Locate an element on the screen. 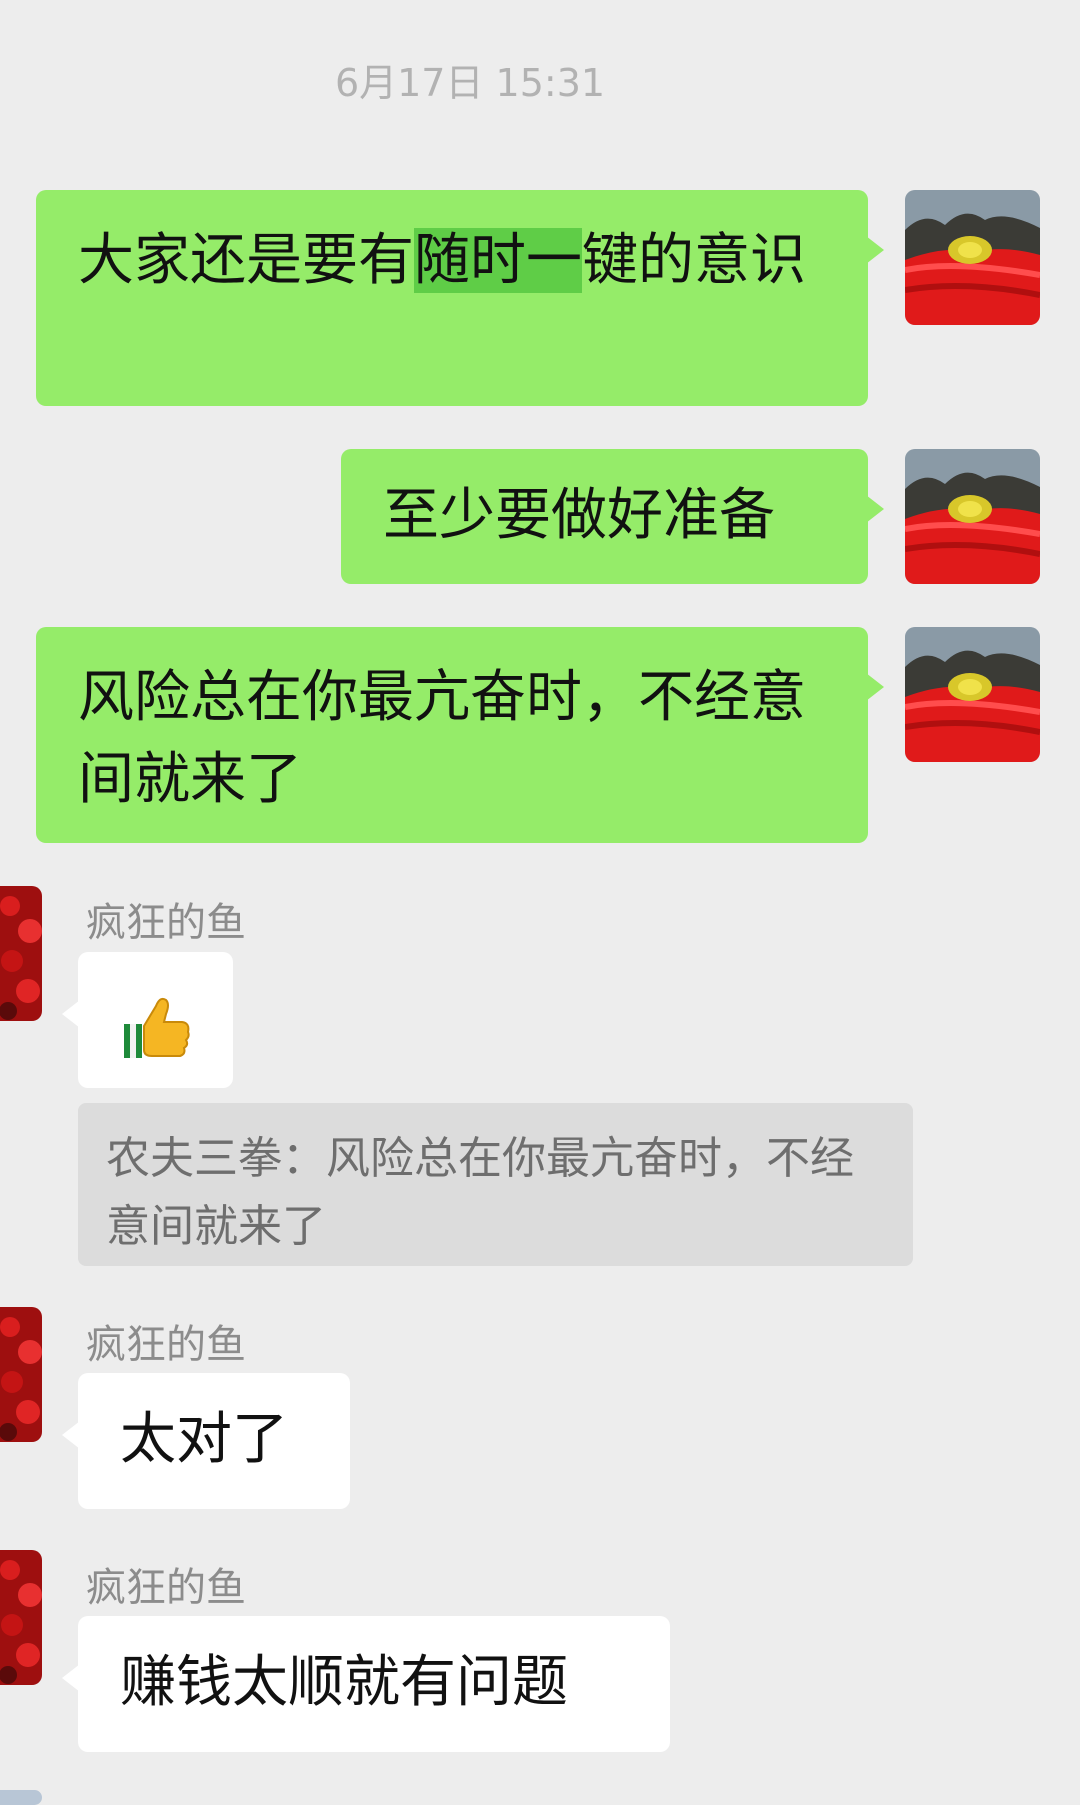 This screenshot has width=1080, height=1805. message-text-part: 大家还是要有 is located at coordinates (246, 260).